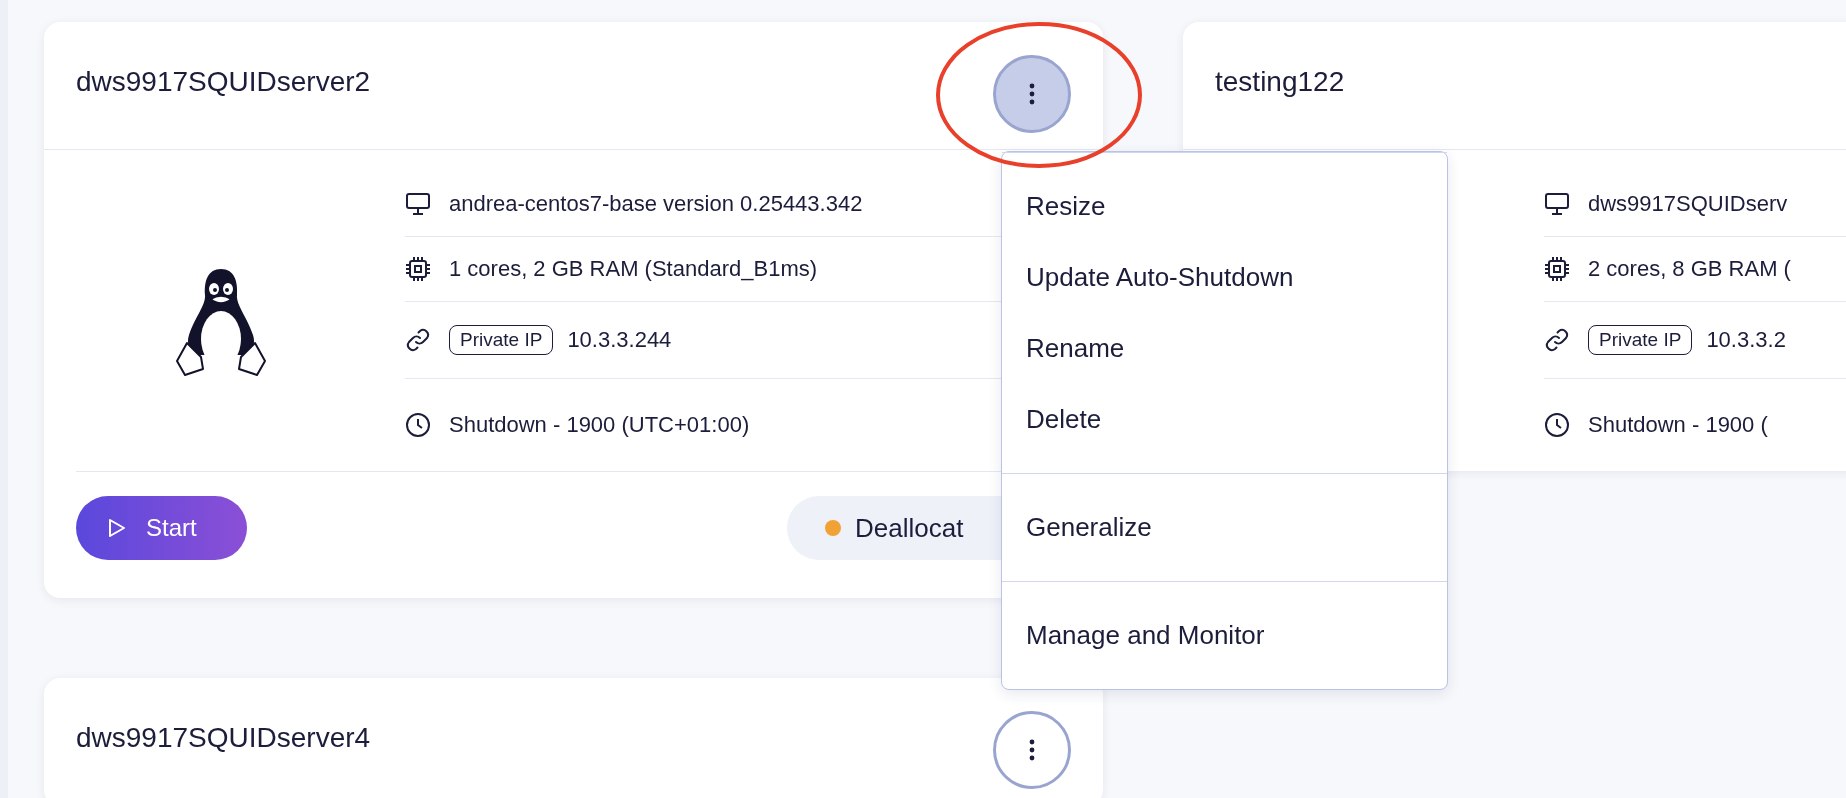 This screenshot has height=798, width=1846. Describe the element at coordinates (619, 340) in the screenshot. I see `ip-address: 10.3.3.244` at that location.